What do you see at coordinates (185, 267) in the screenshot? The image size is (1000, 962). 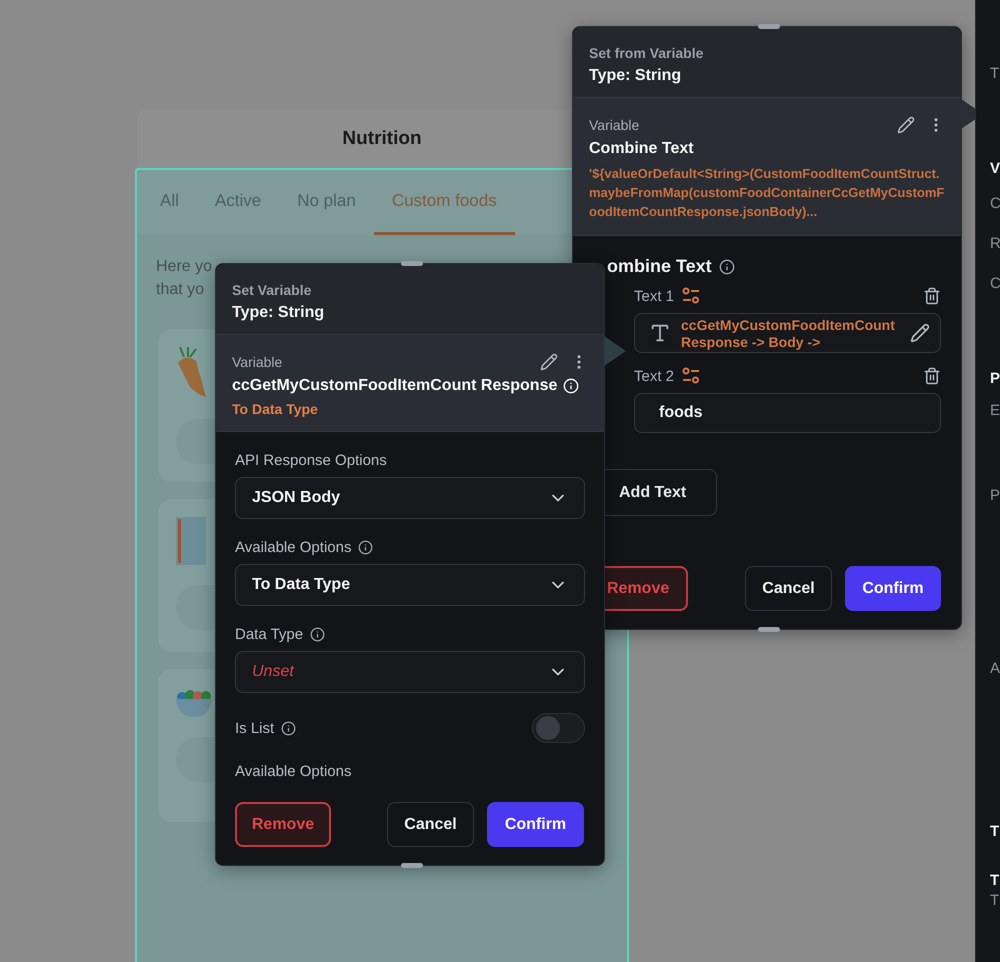 I see `intro-text: Here yo` at bounding box center [185, 267].